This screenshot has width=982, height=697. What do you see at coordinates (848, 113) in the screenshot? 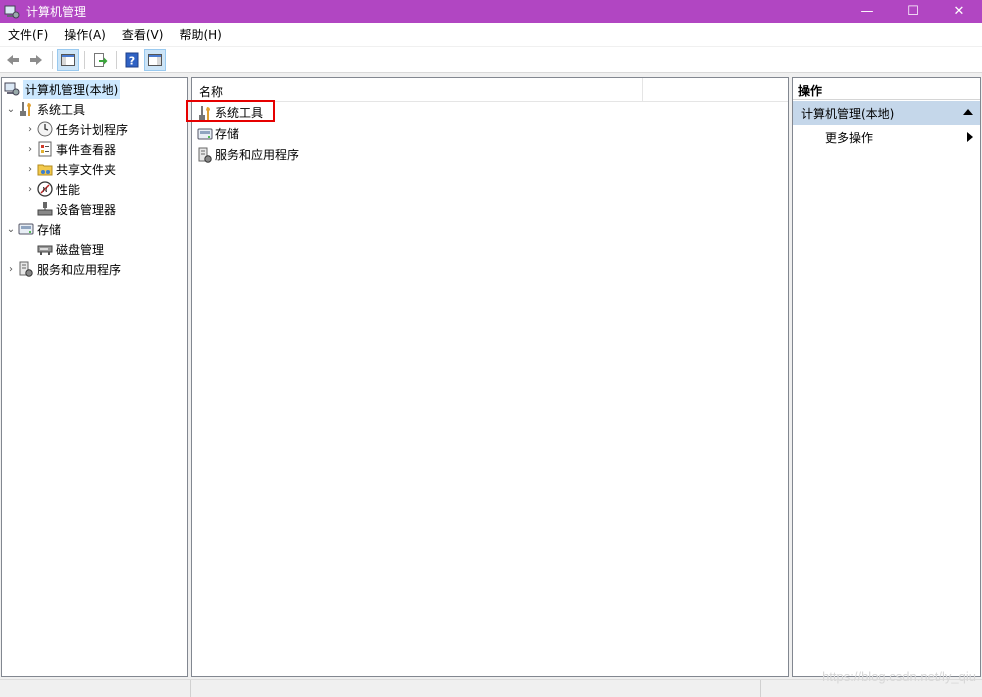
I see `actions-section-label: 计算机管理(本地)` at bounding box center [848, 113].